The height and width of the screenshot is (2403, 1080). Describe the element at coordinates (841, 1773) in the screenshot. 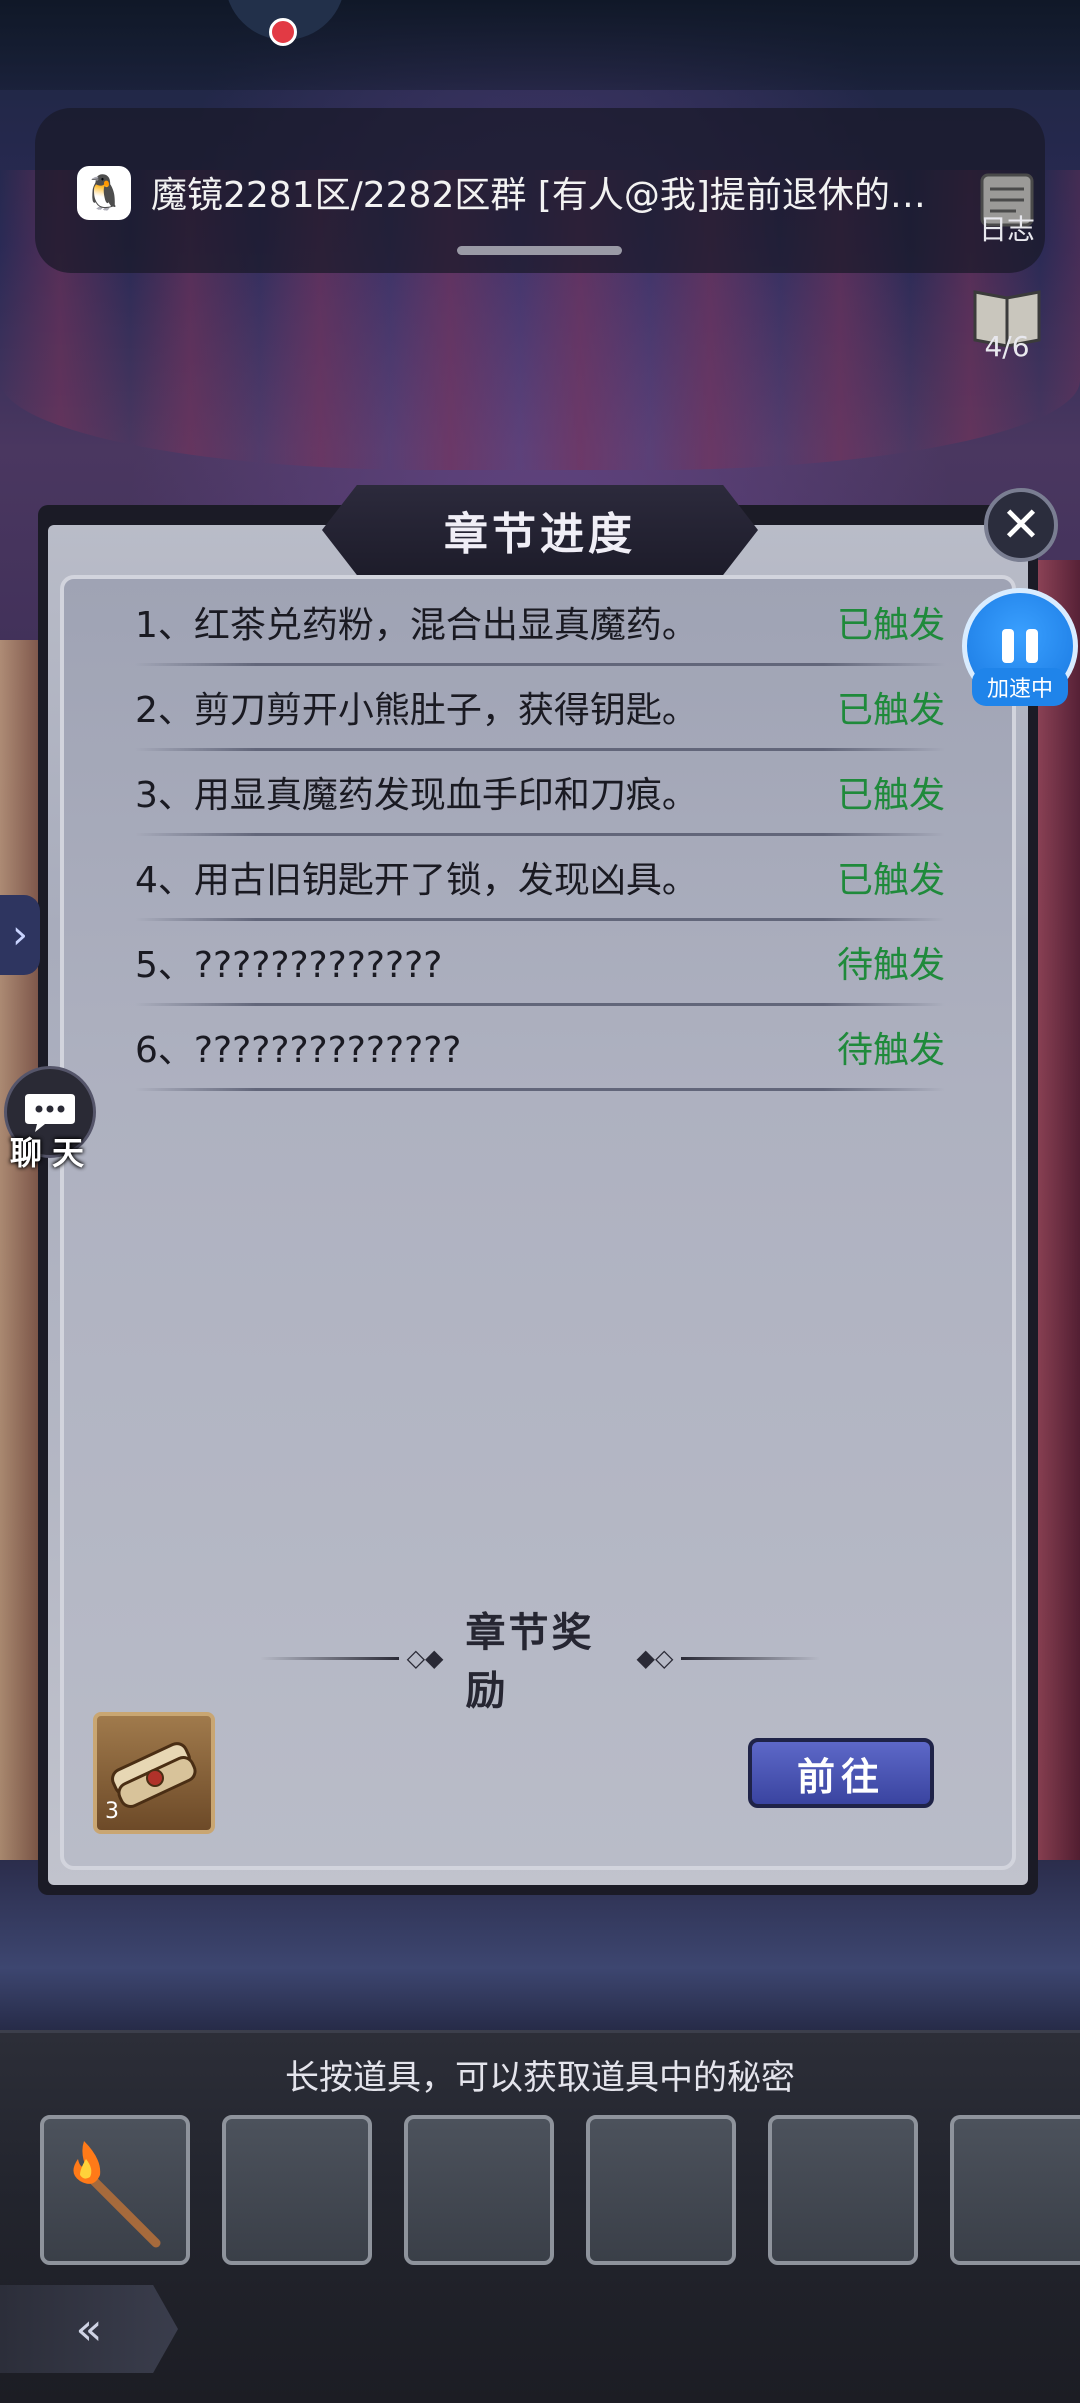

I see `go-button: 前往` at that location.